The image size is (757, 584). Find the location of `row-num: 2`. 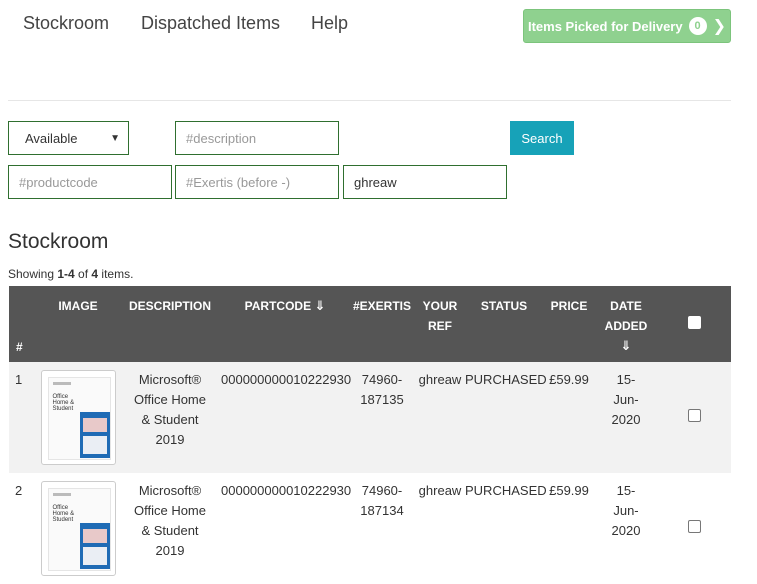

row-num: 2 is located at coordinates (23, 528).